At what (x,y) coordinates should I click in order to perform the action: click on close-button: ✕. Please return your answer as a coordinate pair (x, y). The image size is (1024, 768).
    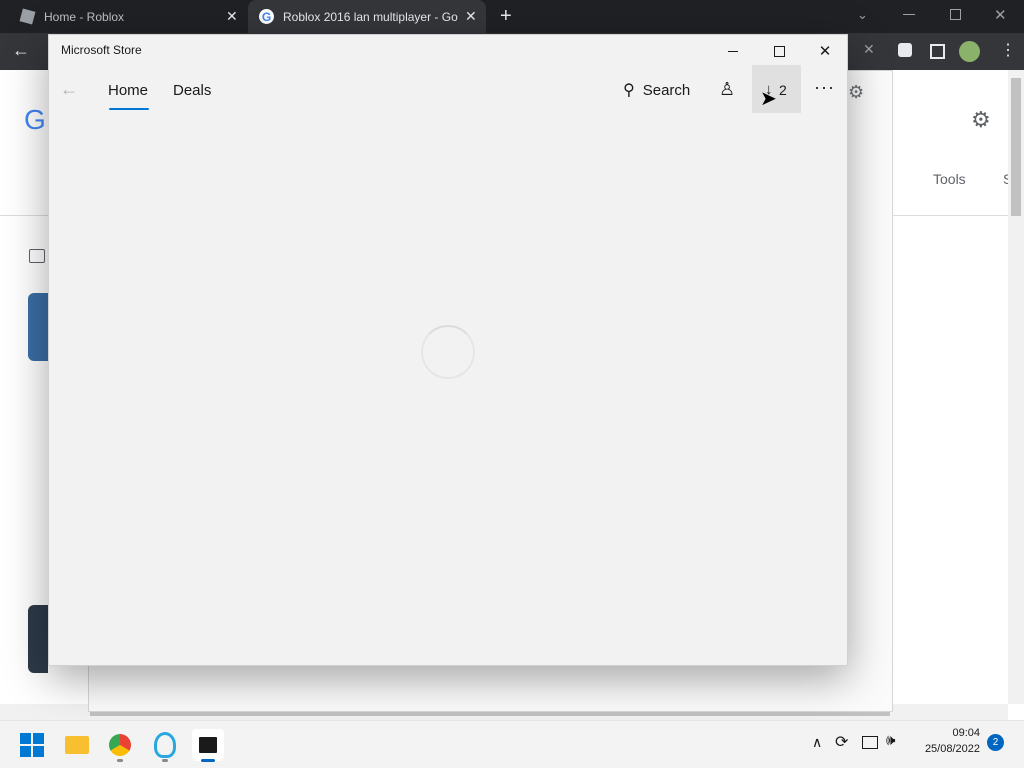
    Looking at the image, I should click on (825, 51).